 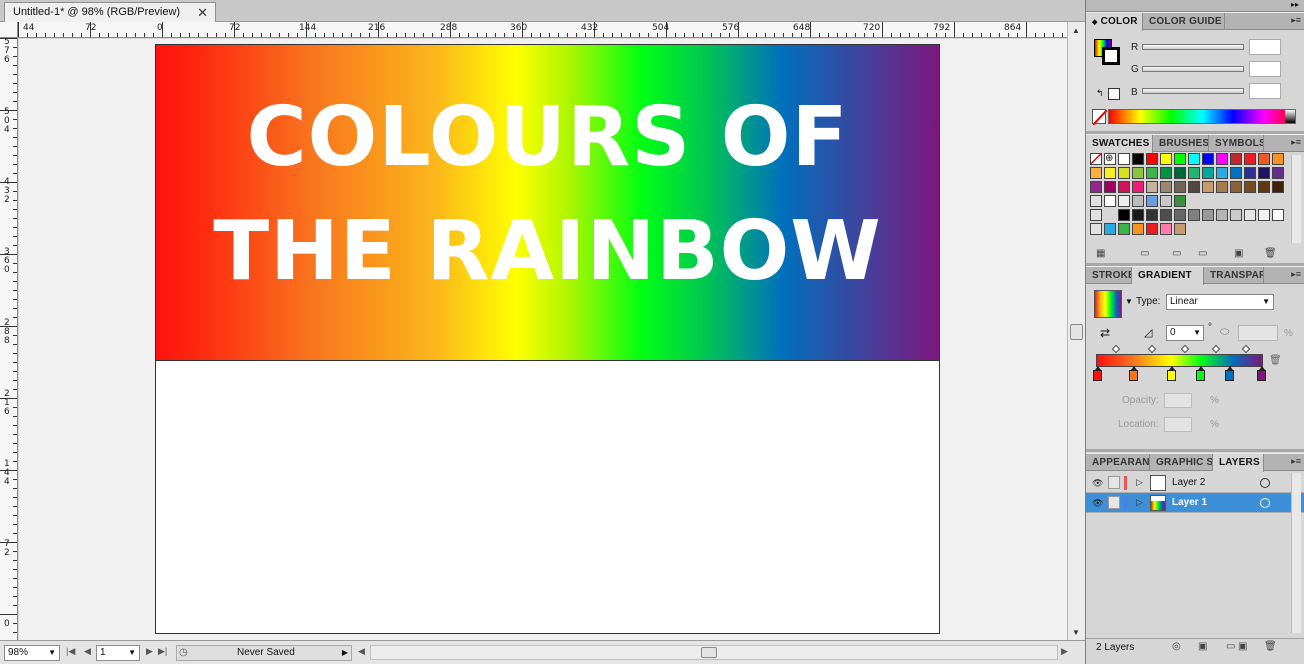 I want to click on target-circle-icon, so click(x=1265, y=483).